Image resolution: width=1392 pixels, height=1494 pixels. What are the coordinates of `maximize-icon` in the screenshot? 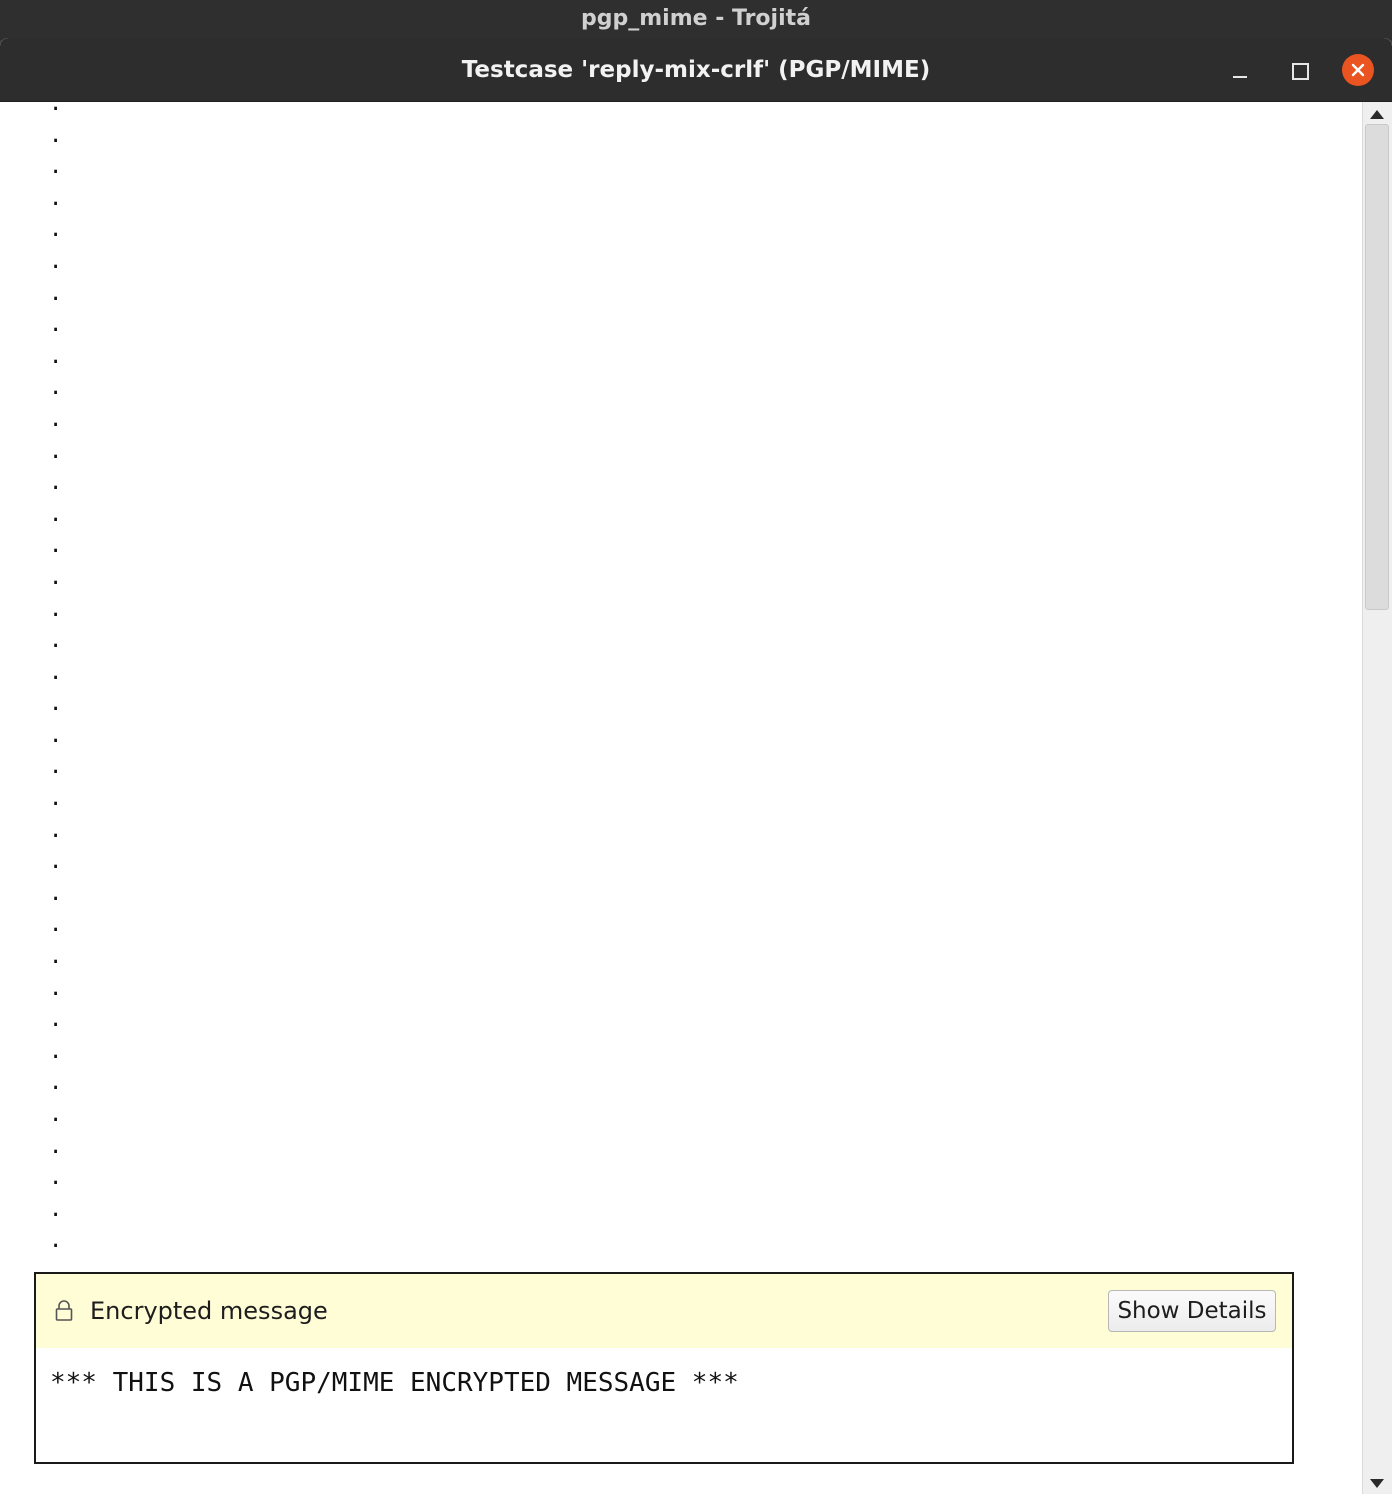 It's located at (1299, 70).